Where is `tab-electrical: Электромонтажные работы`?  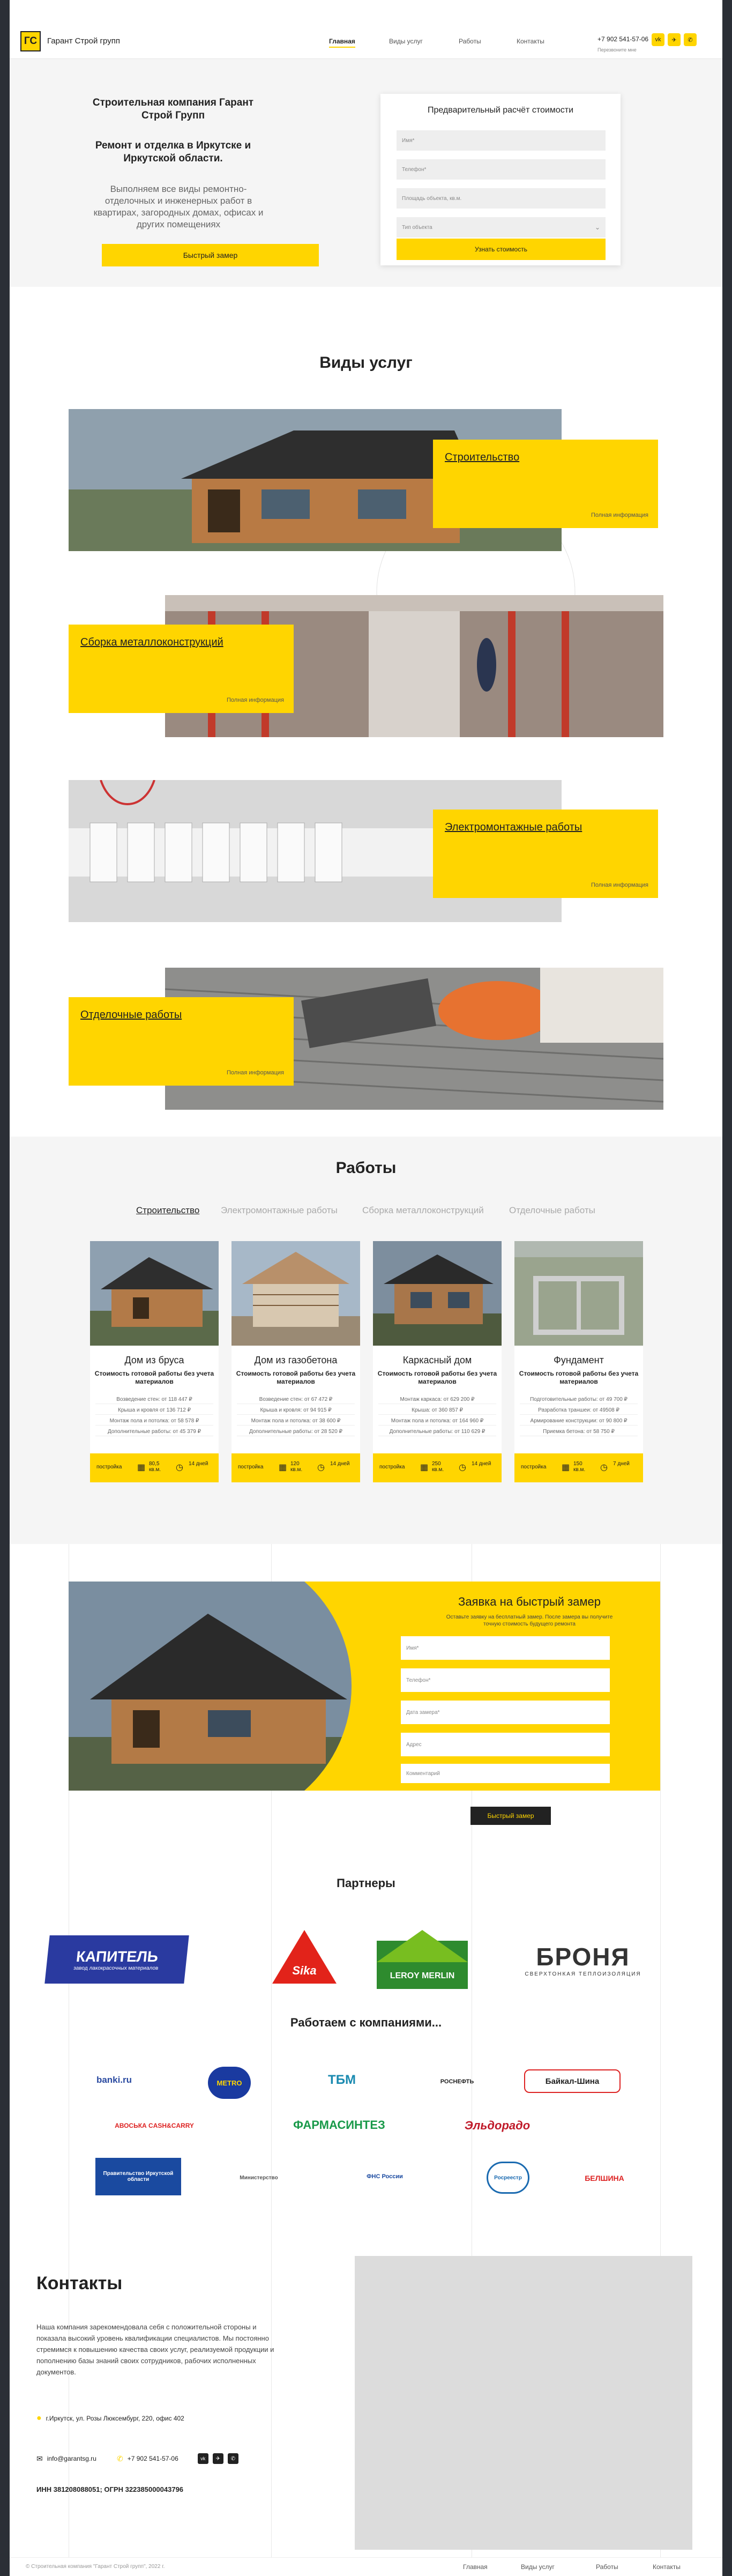 tab-electrical: Электромонтажные работы is located at coordinates (279, 1211).